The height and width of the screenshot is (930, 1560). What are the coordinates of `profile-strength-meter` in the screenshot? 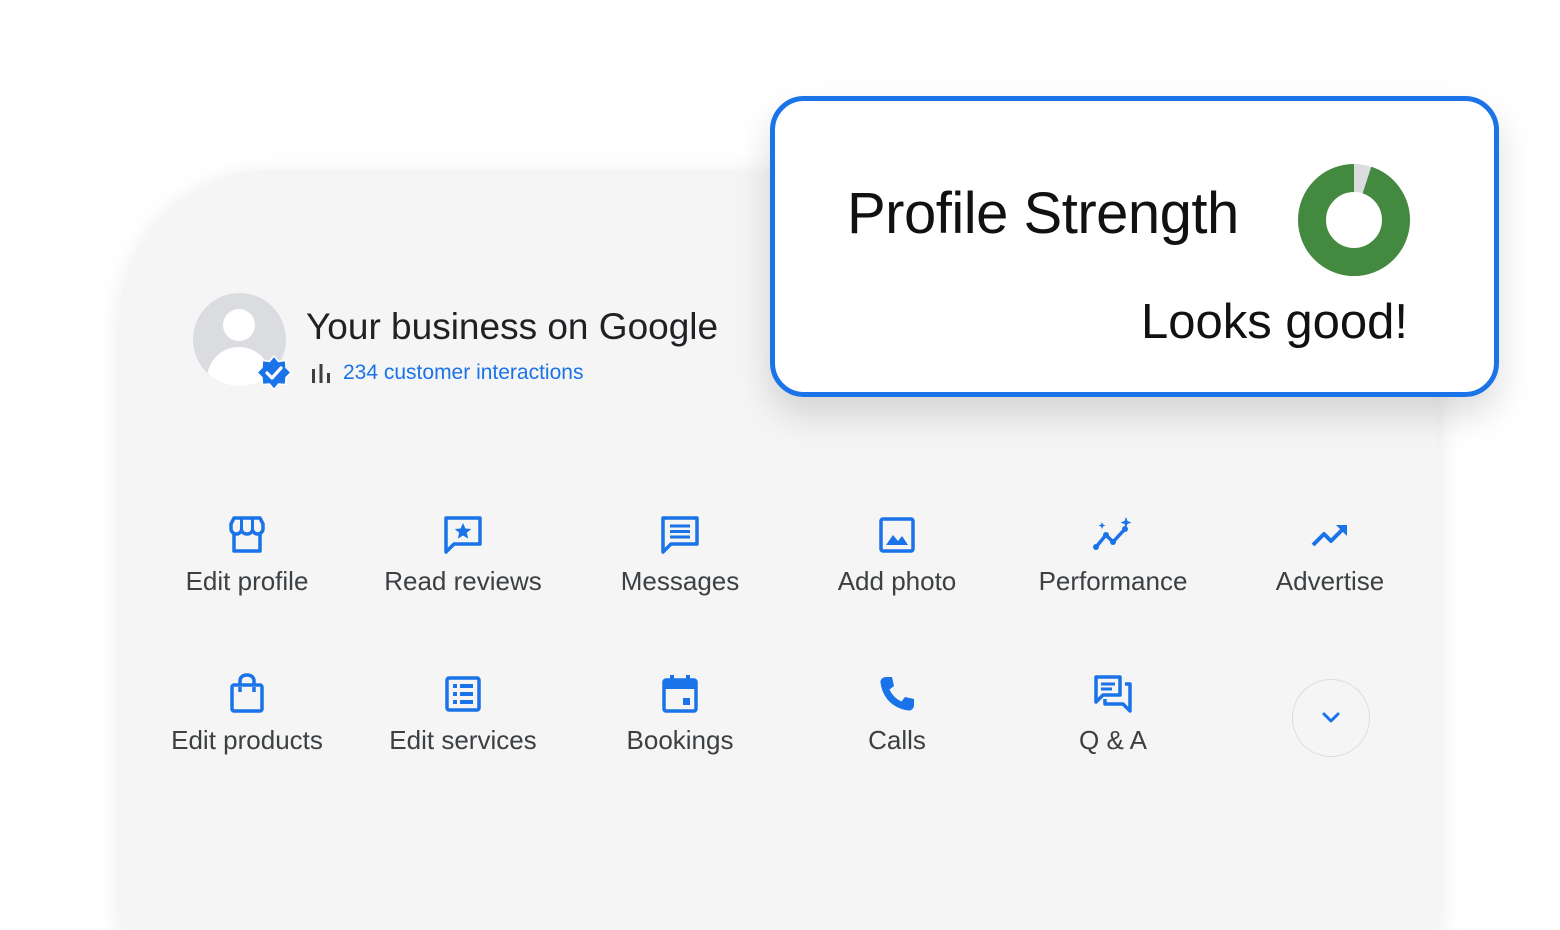 It's located at (1354, 220).